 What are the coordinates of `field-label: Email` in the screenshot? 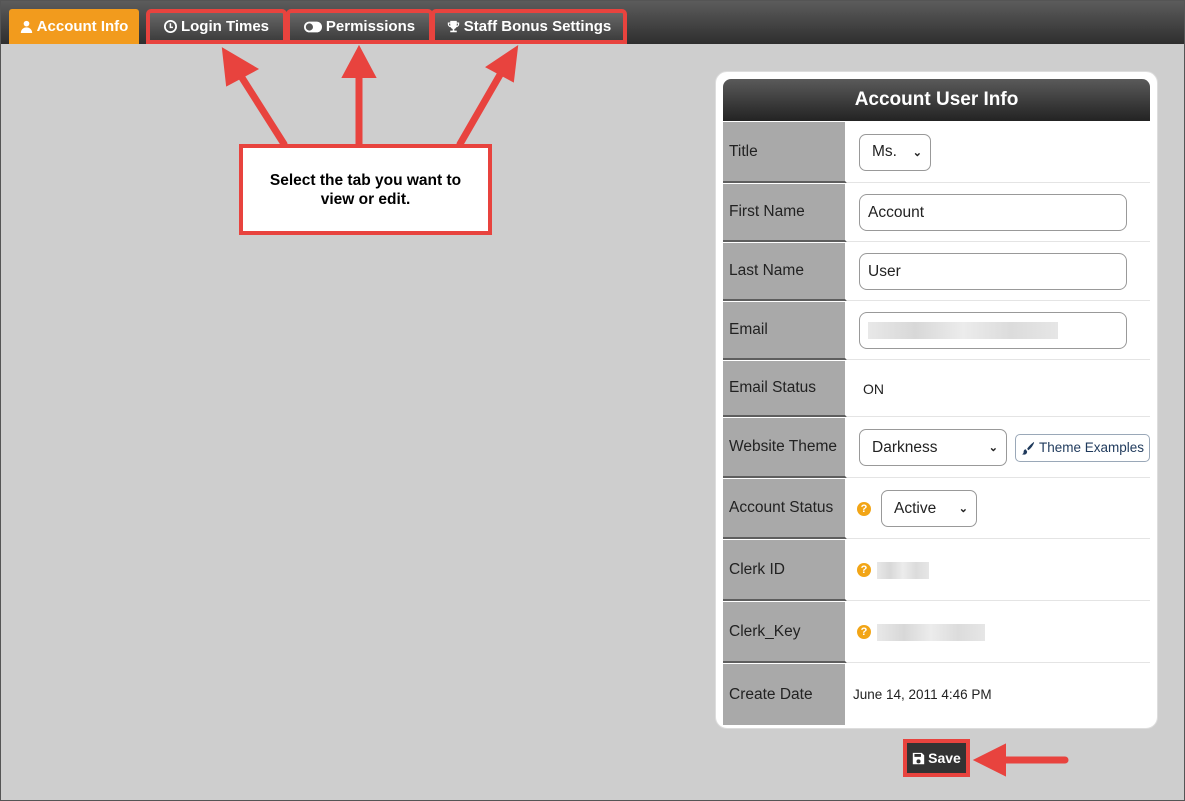 It's located at (785, 331).